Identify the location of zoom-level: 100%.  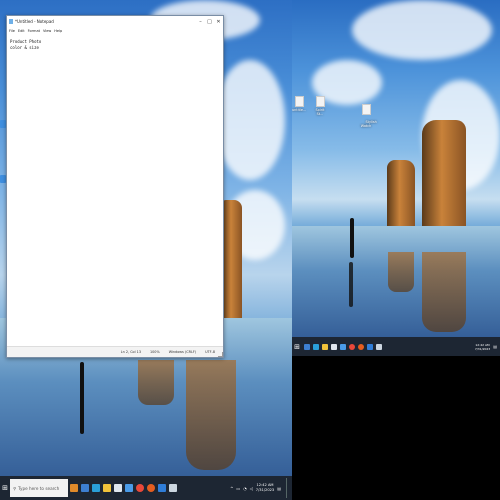
(154, 352).